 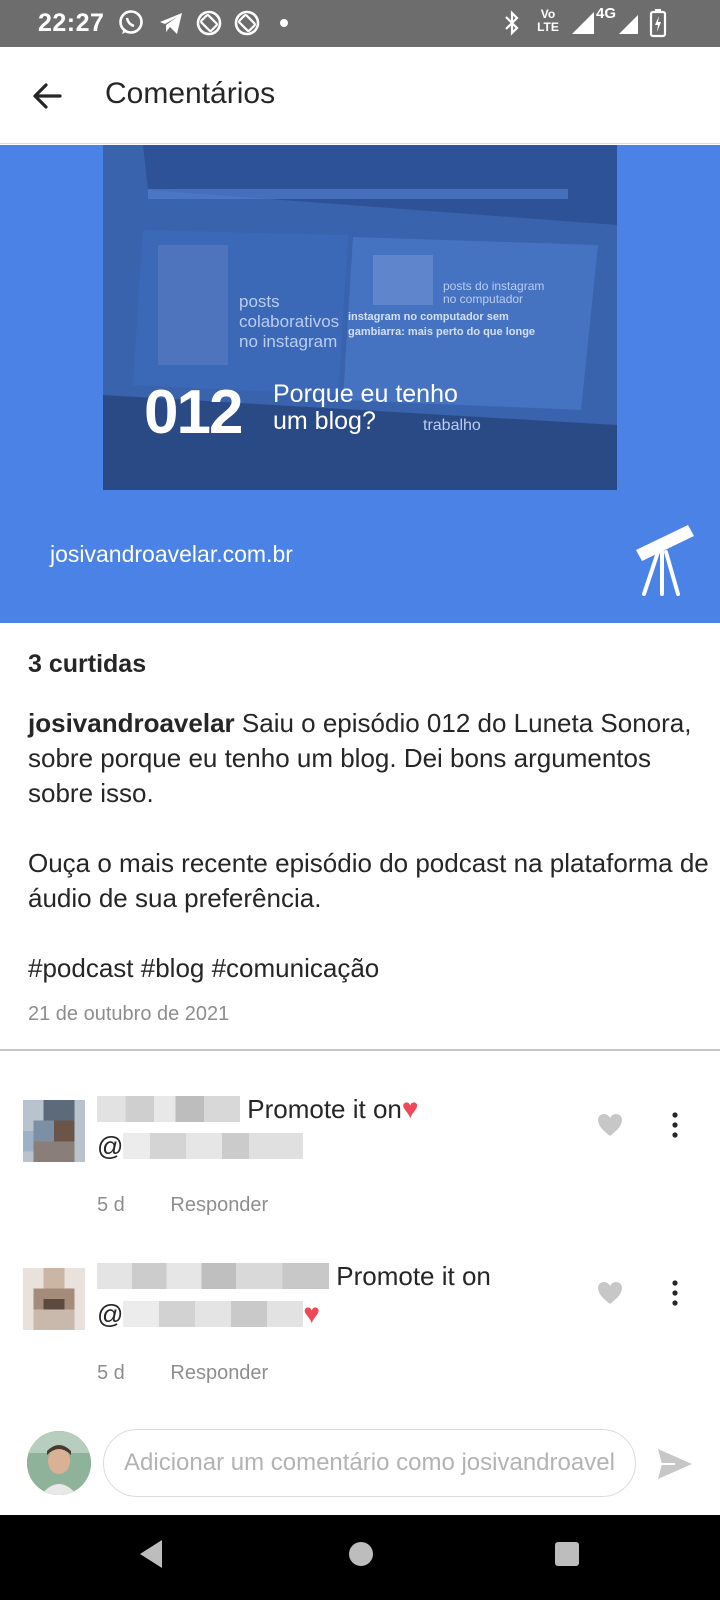 I want to click on svg-text: instagram no computador sem, so click(x=428, y=317).